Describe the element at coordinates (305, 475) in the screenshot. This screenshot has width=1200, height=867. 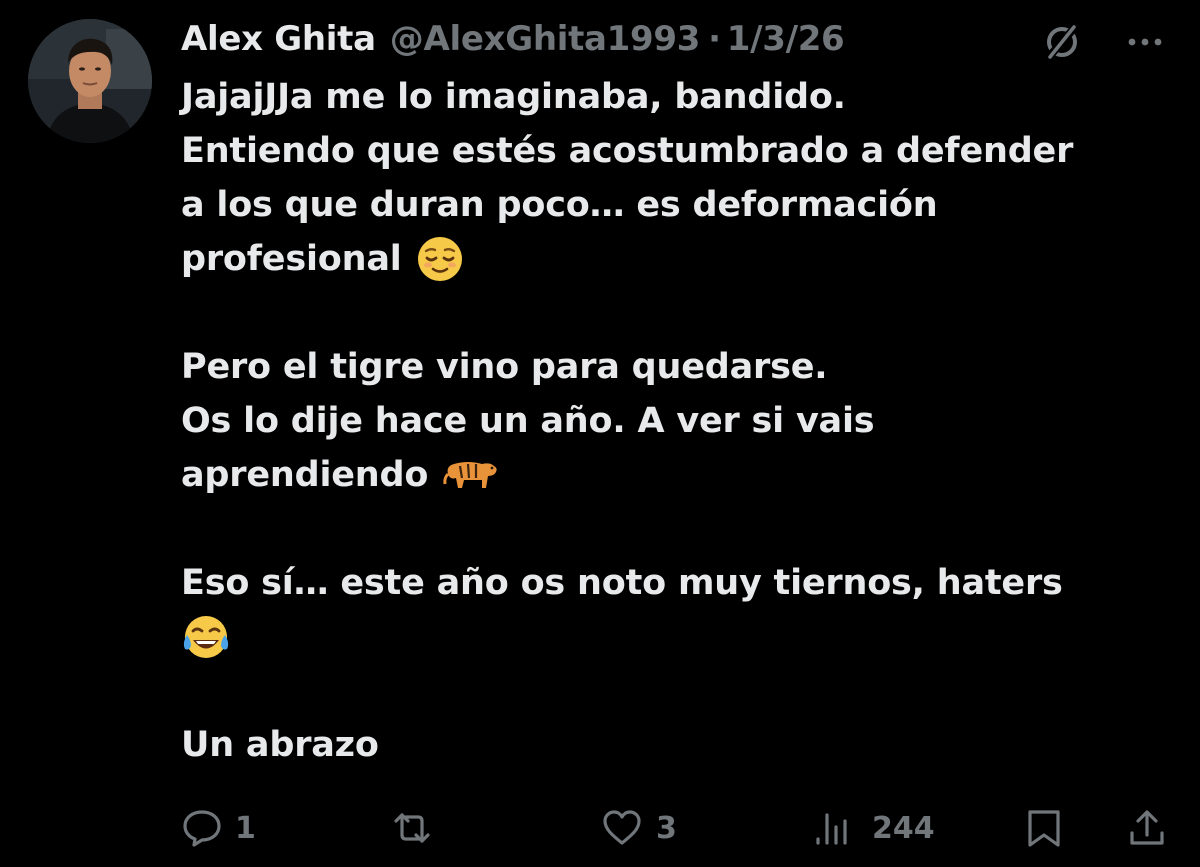
I see `post-text-segment: aprendiendo` at that location.